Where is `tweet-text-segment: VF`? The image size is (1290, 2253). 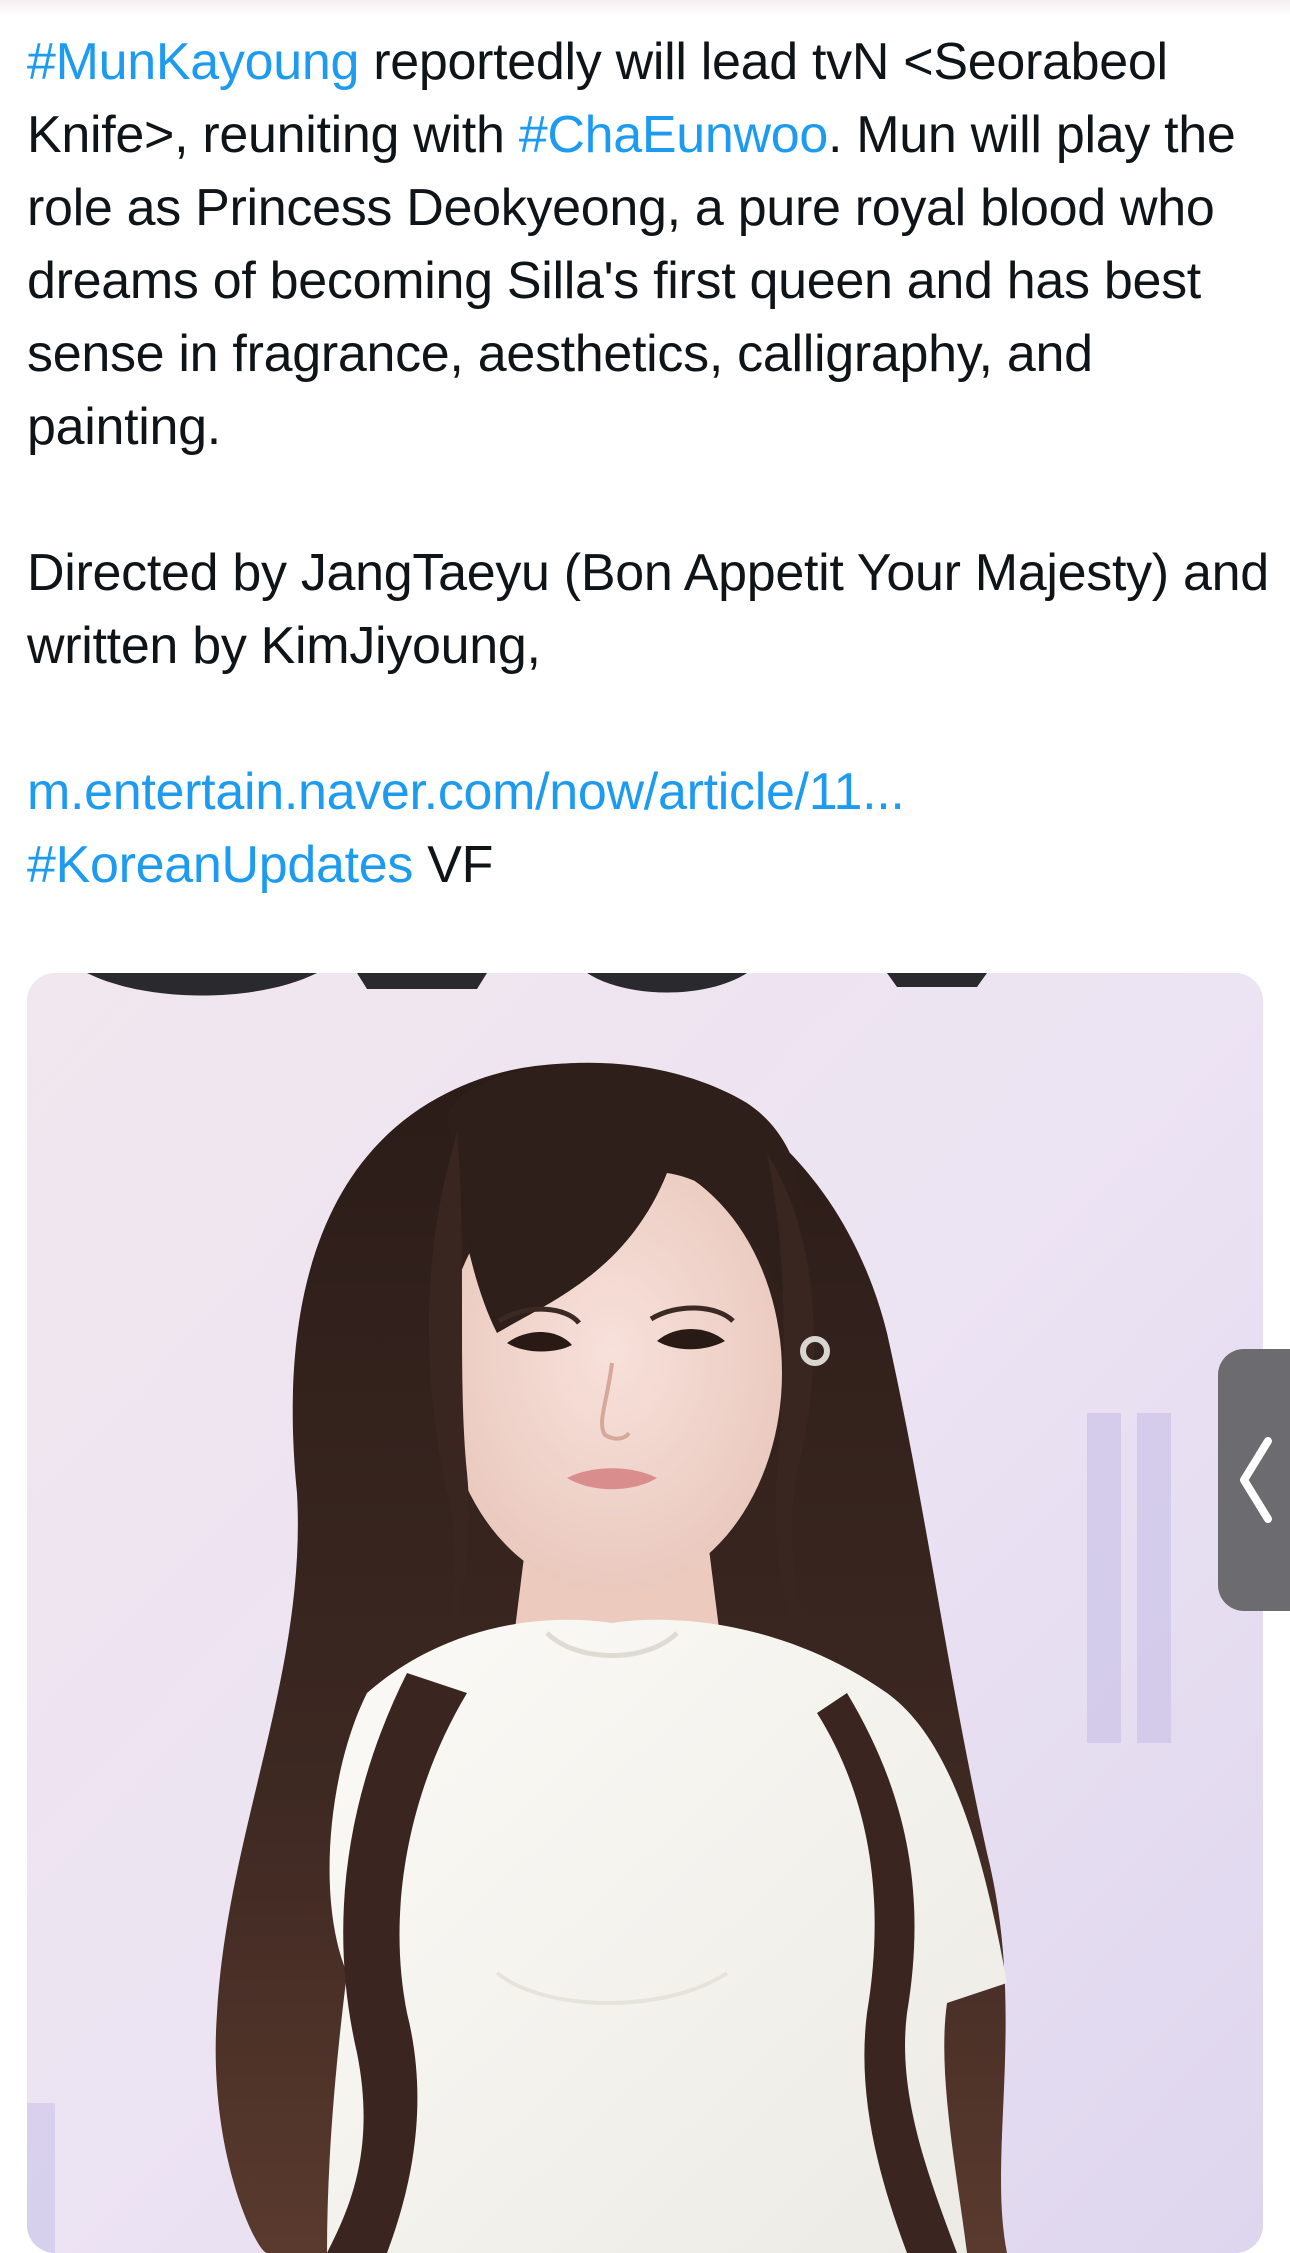 tweet-text-segment: VF is located at coordinates (453, 865).